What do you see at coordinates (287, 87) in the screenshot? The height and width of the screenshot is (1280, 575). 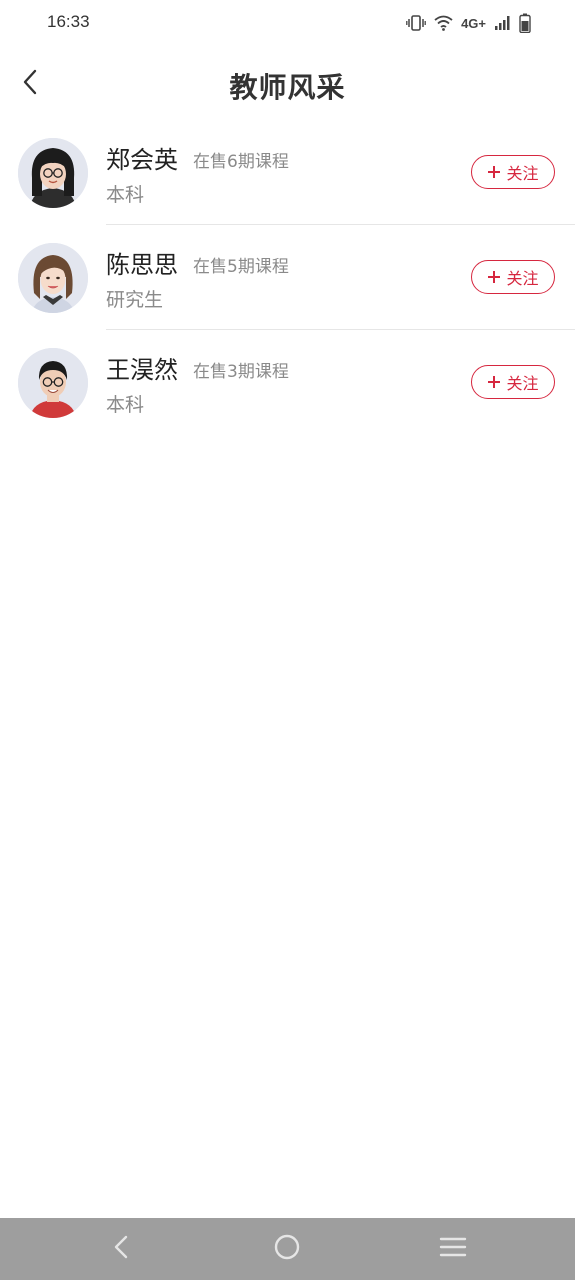 I see `page-title: 教师风采` at bounding box center [287, 87].